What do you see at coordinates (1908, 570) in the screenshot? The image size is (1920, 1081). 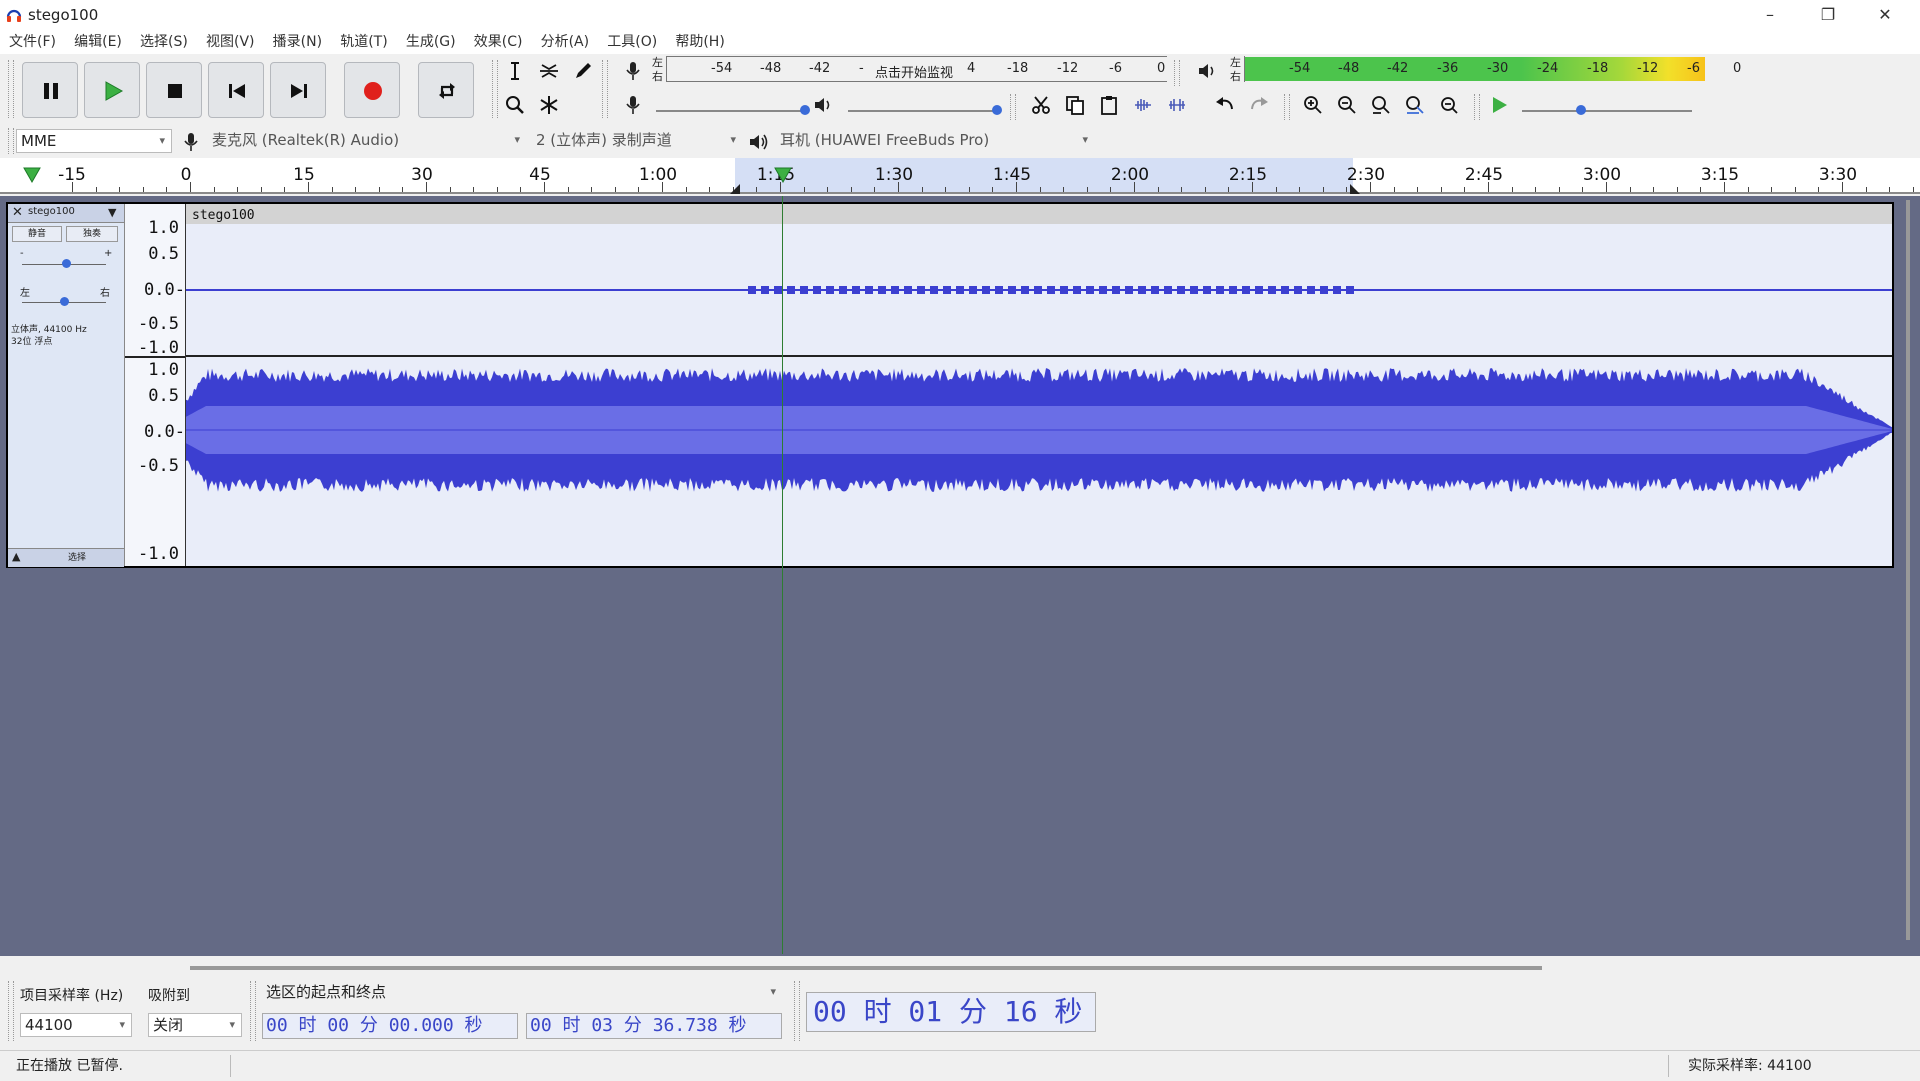 I see `vertical-scrollbar` at bounding box center [1908, 570].